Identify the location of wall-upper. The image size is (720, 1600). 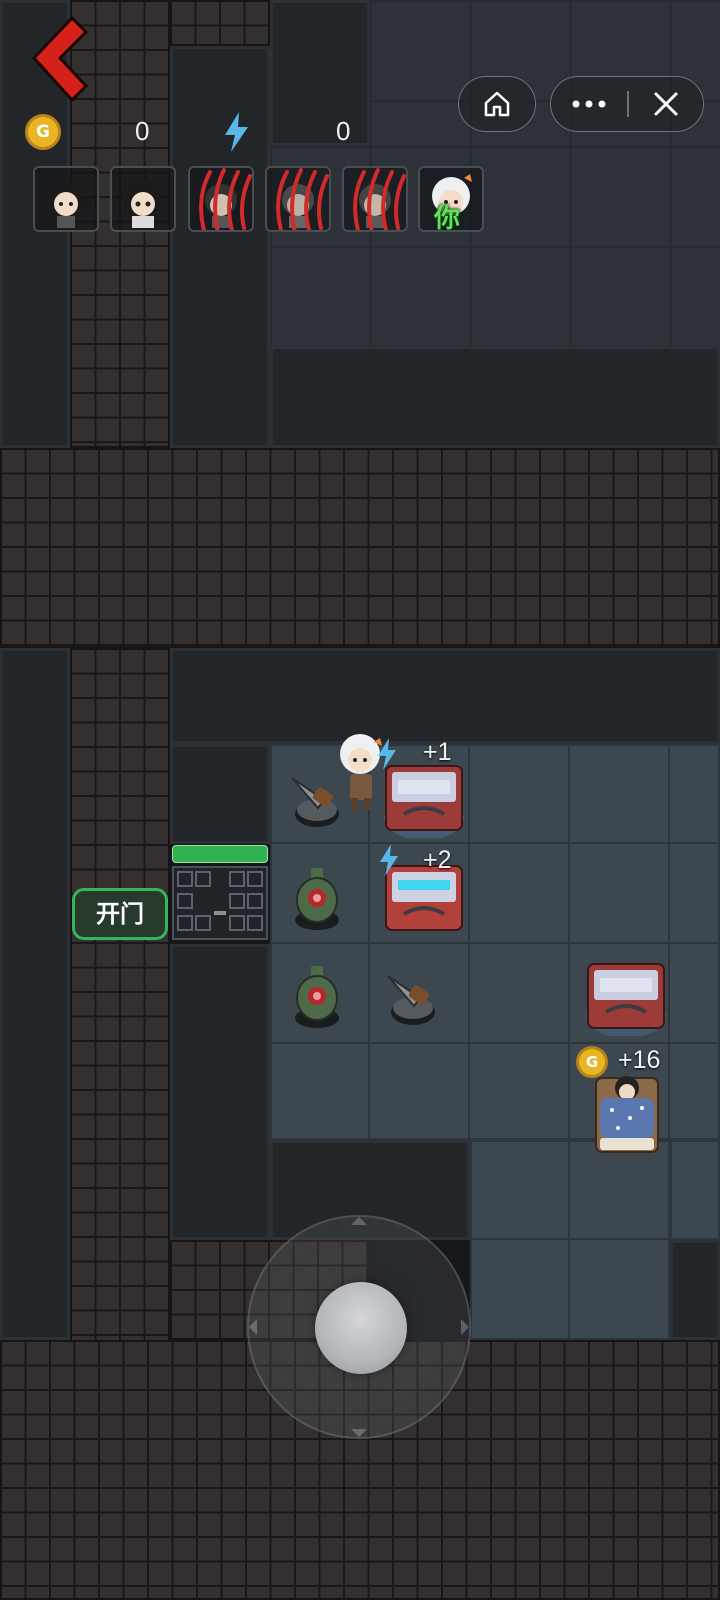
(220, 247).